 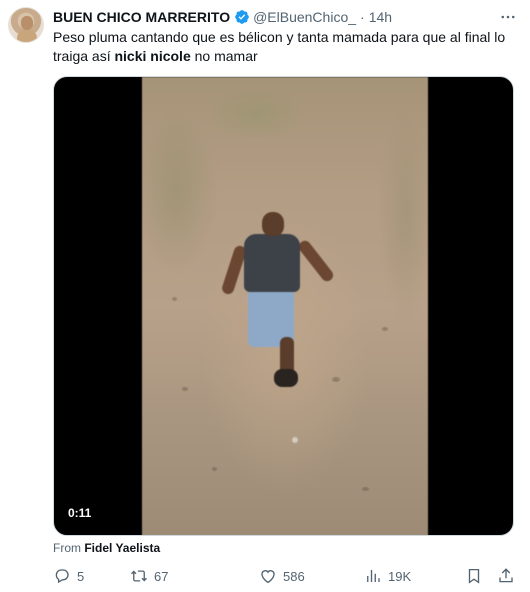 I want to click on author-handle: @ElBuenChico_, so click(x=304, y=17).